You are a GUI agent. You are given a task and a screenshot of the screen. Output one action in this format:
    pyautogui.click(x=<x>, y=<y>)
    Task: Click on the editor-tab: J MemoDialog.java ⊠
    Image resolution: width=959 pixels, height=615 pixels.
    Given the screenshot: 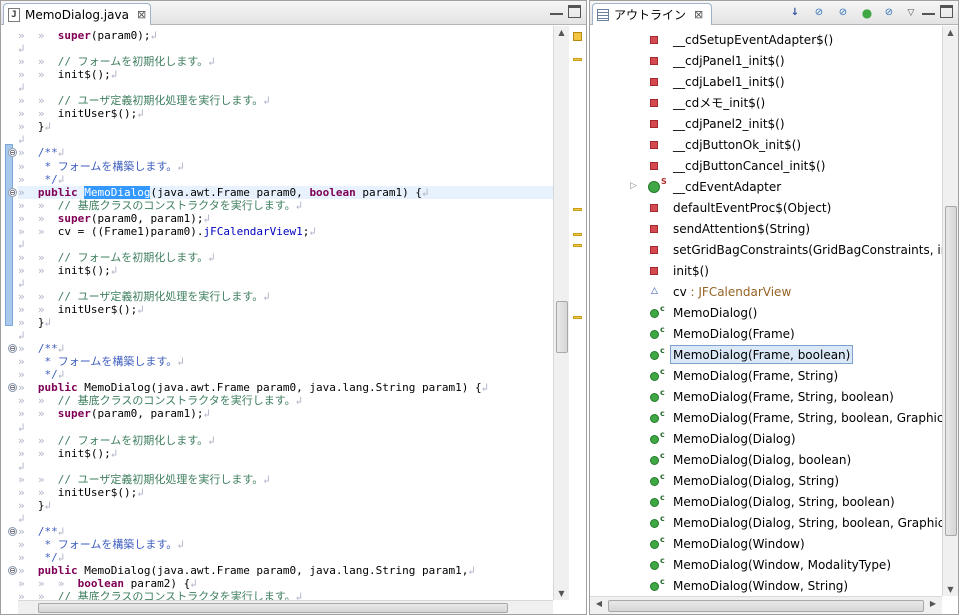 What is the action you would take?
    pyautogui.click(x=77, y=14)
    